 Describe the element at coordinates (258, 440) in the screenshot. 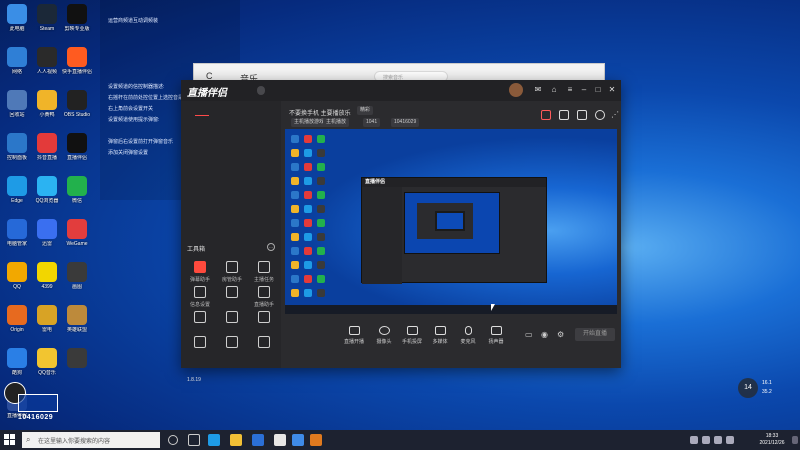

I see `store-icon` at that location.